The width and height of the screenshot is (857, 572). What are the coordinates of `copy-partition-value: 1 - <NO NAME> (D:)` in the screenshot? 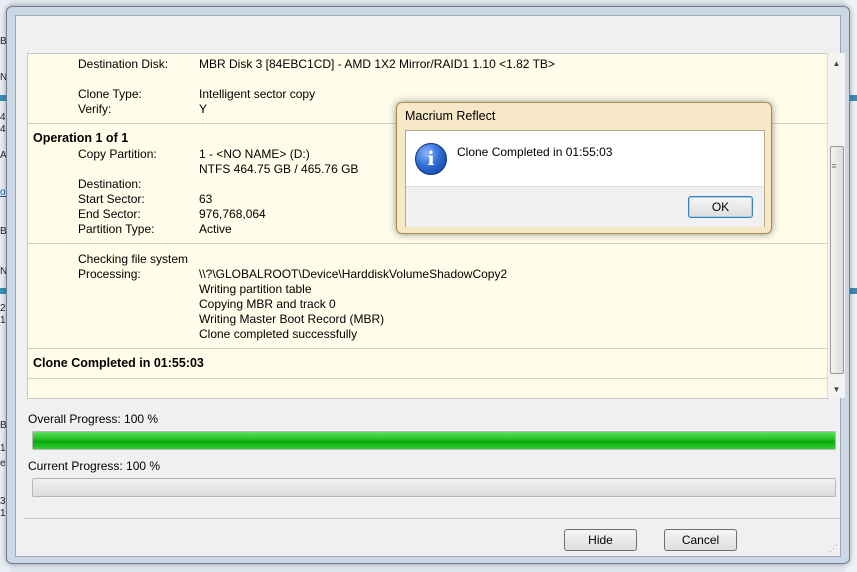 It's located at (254, 154).